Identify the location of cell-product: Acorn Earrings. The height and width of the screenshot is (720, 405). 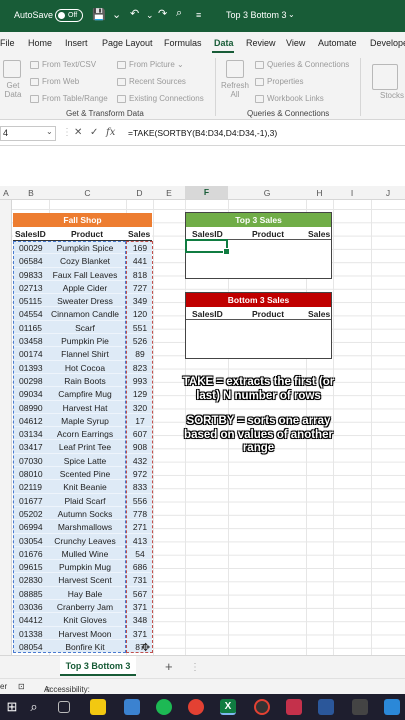
(85, 434).